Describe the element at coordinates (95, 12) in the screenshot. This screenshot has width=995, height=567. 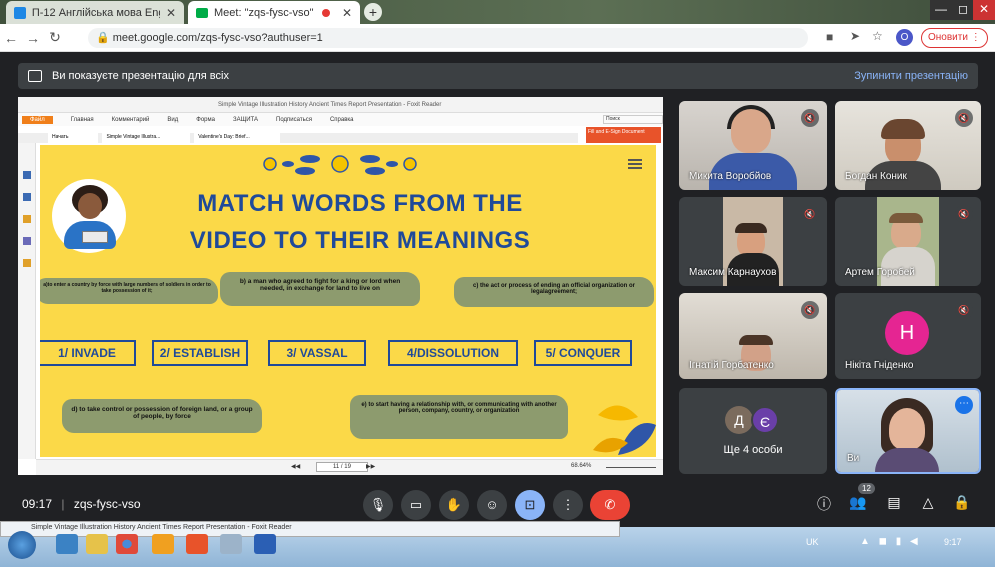
I see `tab-classroom: П-12 Англійська мова English, ... ✕` at that location.